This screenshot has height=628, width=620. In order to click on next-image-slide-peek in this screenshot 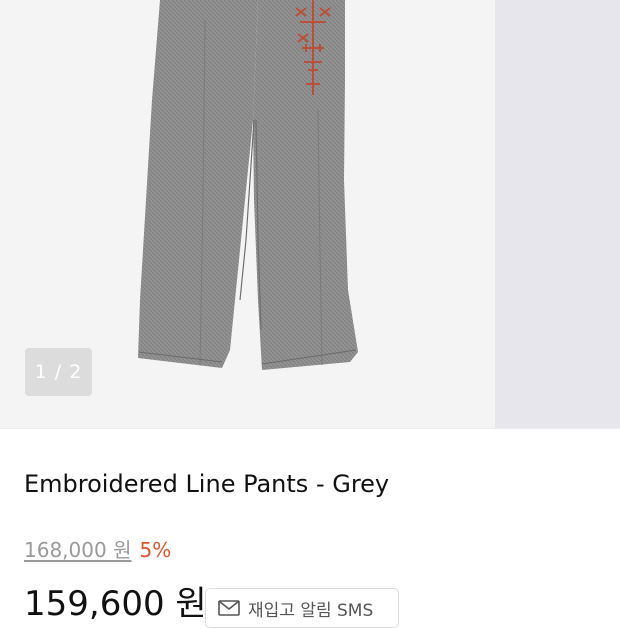, I will do `click(557, 214)`.